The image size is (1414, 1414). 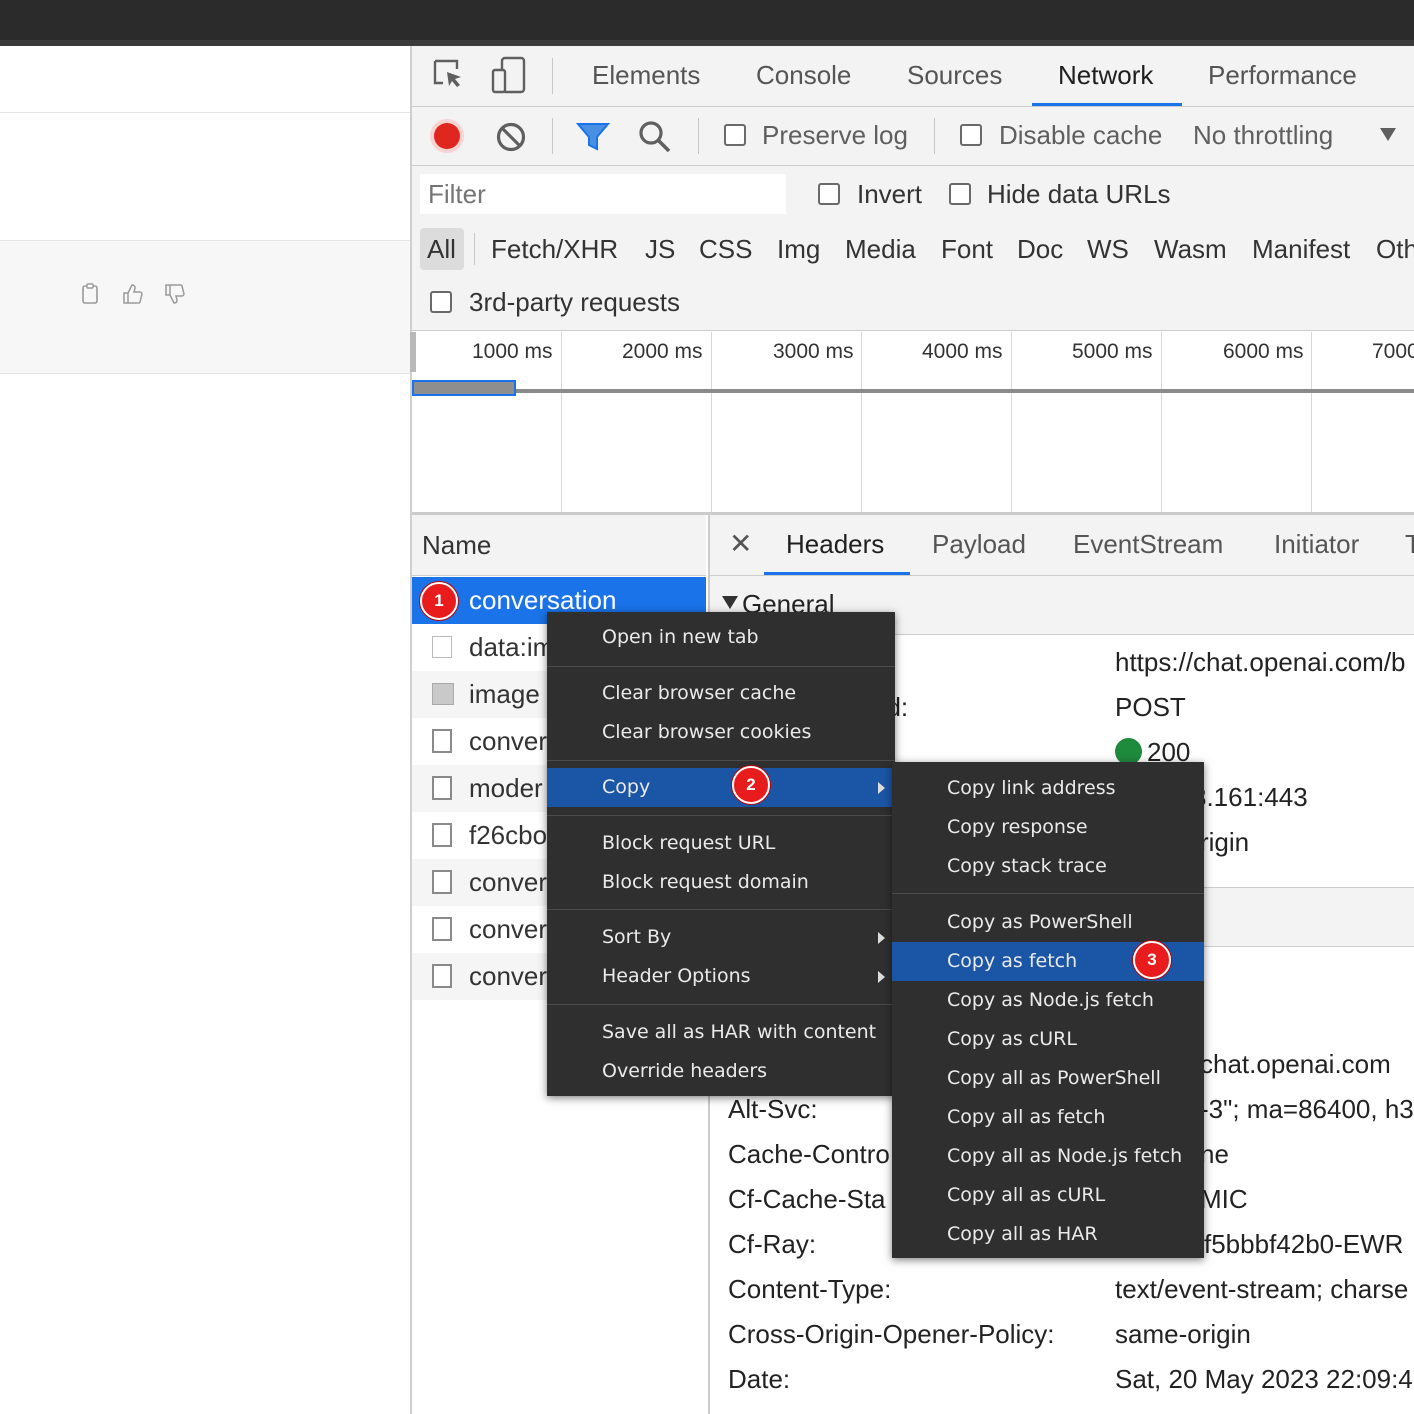 I want to click on tab-console: Console, so click(x=803, y=76).